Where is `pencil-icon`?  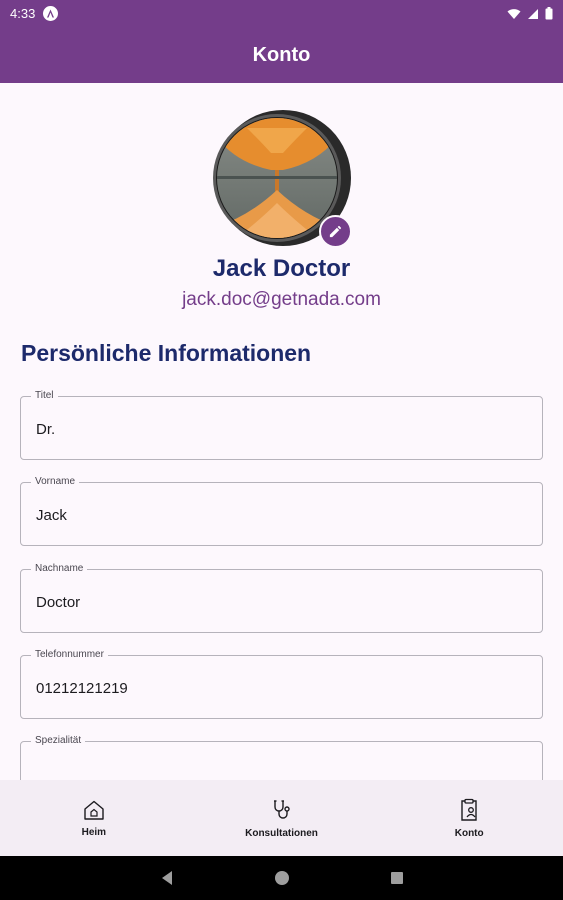
pencil-icon is located at coordinates (335, 231).